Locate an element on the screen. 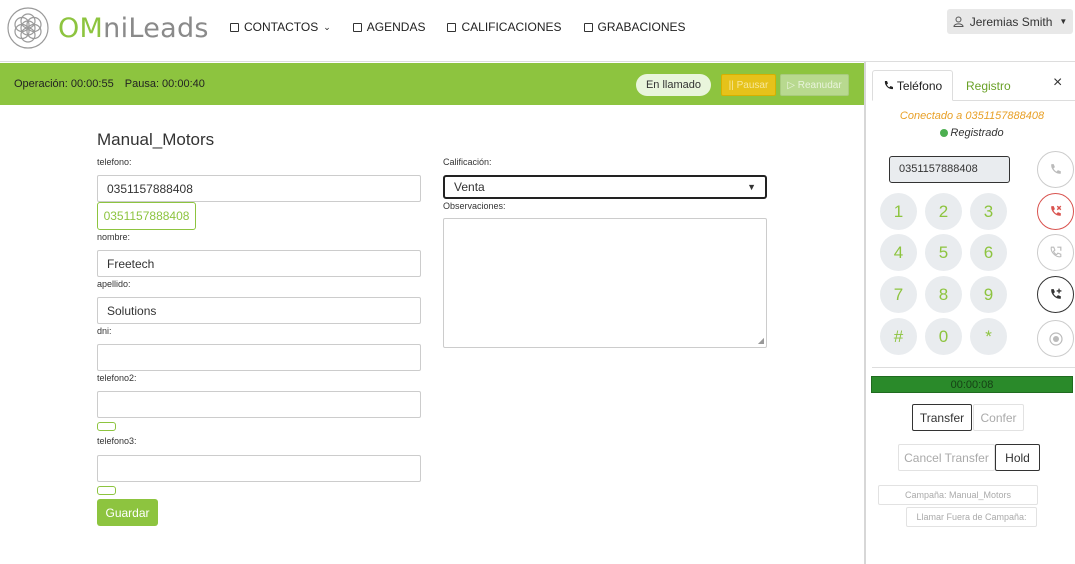 The image size is (1075, 564). tab-telefono: Teléfono is located at coordinates (912, 85).